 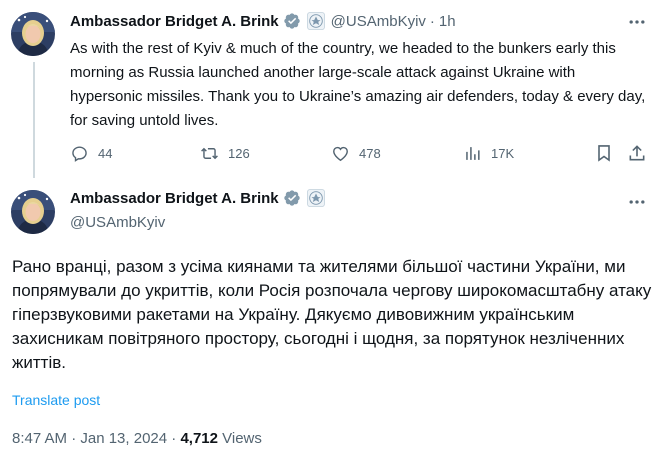 I want to click on repost-button: 126, so click(x=225, y=153).